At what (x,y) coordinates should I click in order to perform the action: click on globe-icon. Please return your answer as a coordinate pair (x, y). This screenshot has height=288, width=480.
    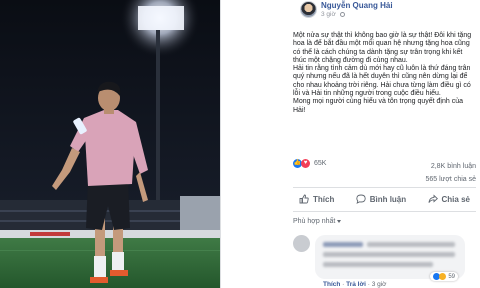
    Looking at the image, I should click on (342, 14).